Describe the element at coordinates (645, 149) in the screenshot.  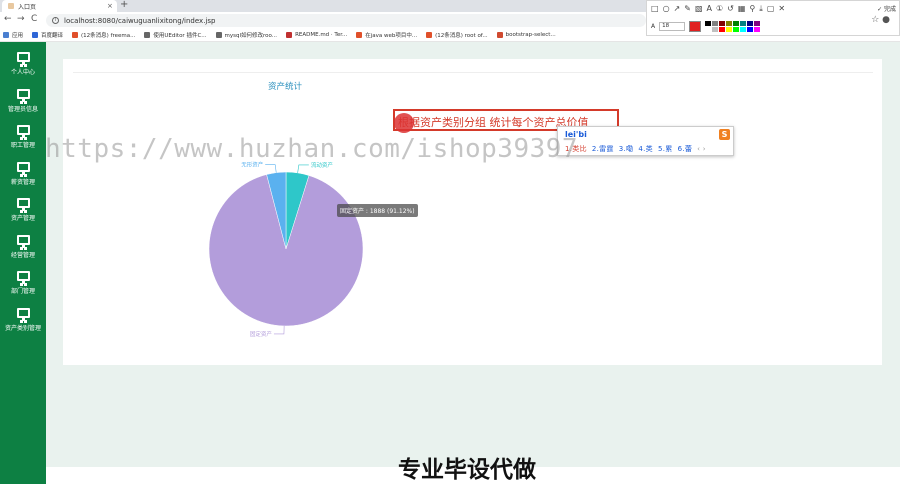
I see `ime-candidate: 4.类` at that location.